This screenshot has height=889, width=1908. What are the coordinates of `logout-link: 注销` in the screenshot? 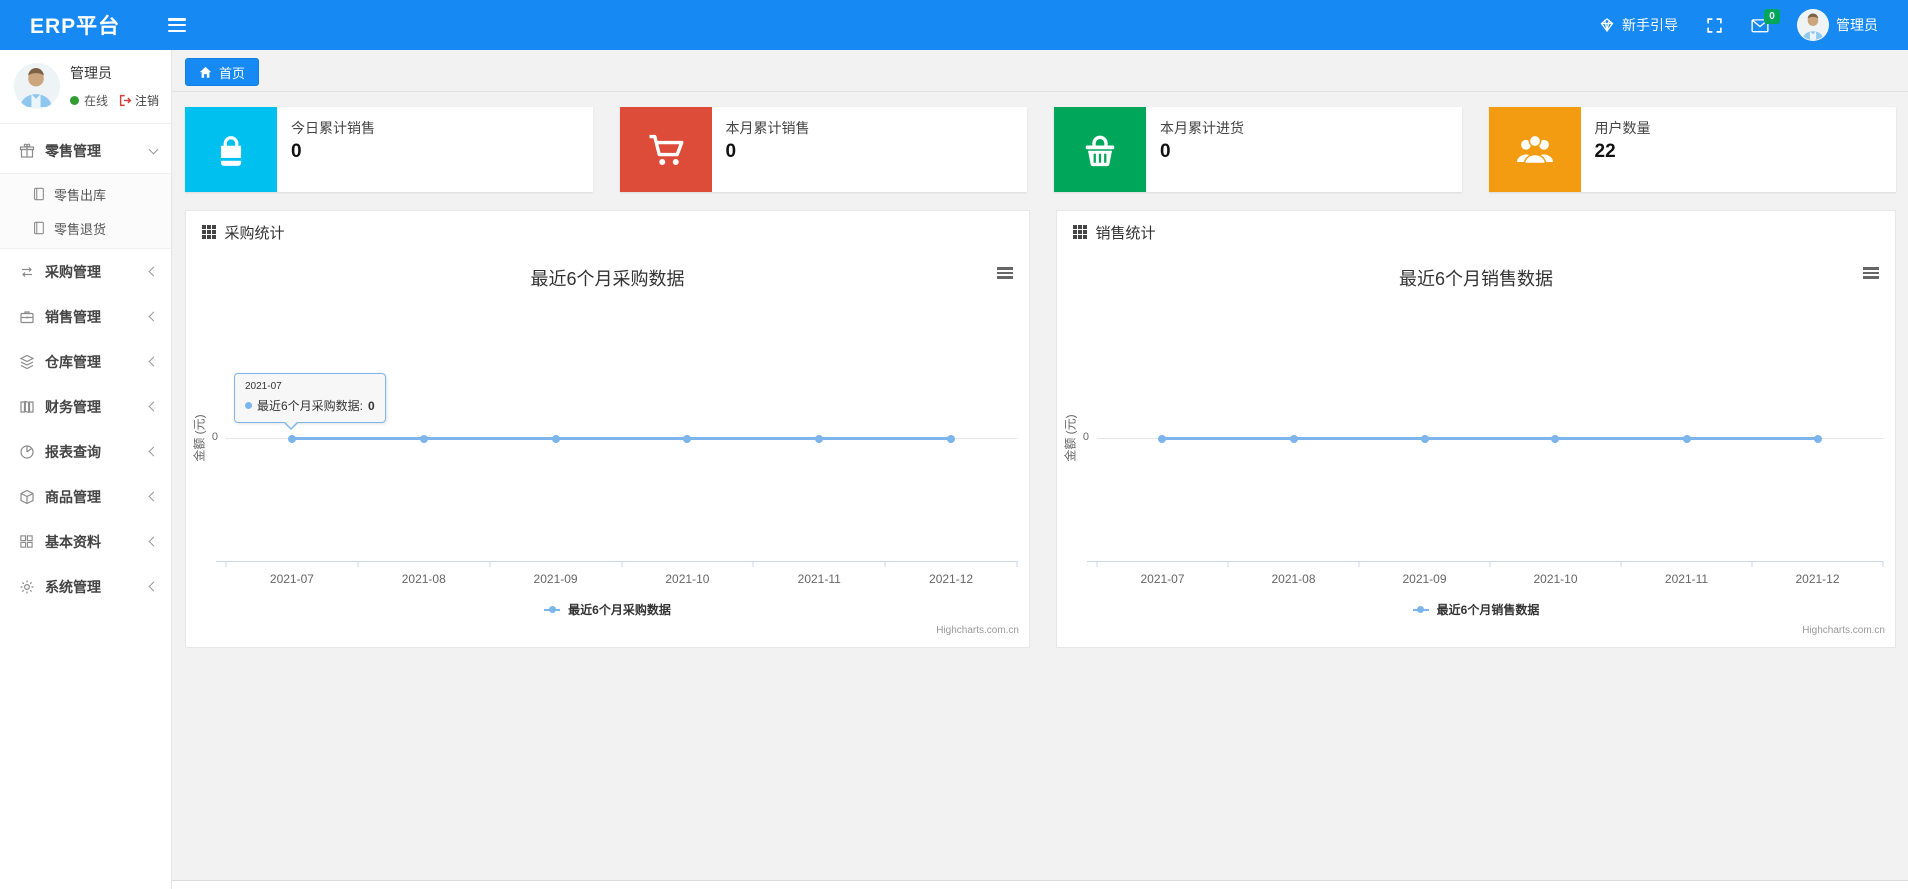 It's located at (139, 100).